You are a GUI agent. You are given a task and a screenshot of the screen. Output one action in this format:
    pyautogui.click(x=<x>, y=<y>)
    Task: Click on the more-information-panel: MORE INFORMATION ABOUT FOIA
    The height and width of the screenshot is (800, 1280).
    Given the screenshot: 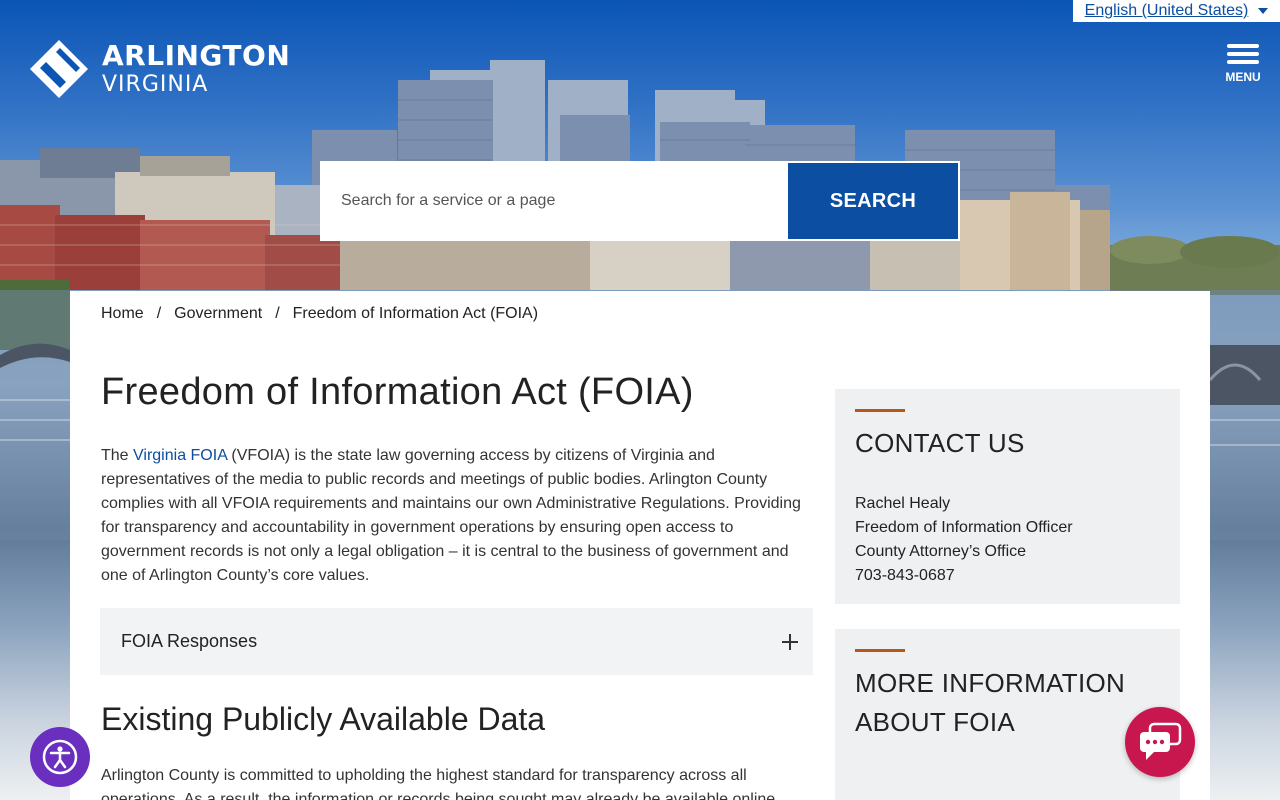 What is the action you would take?
    pyautogui.click(x=1007, y=714)
    